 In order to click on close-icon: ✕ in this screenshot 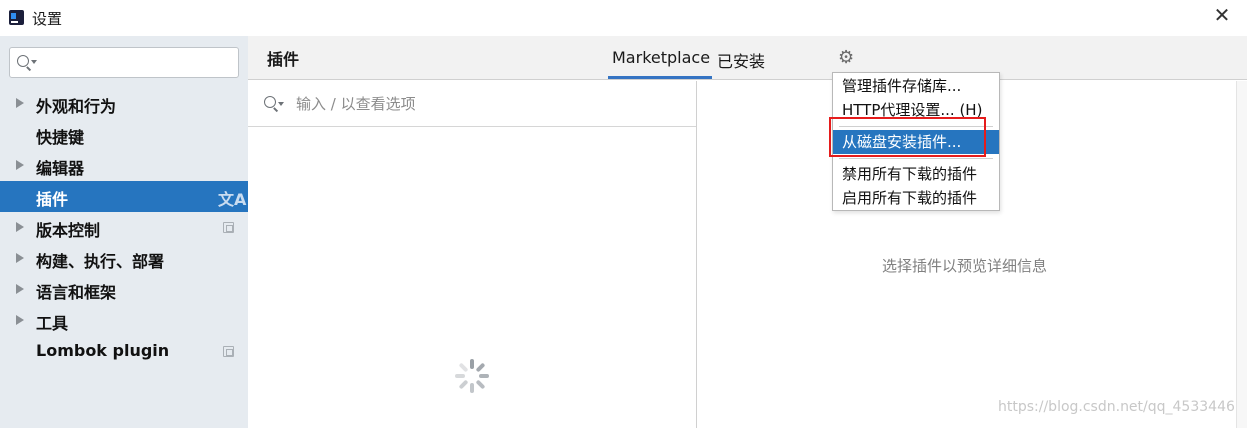, I will do `click(1222, 15)`.